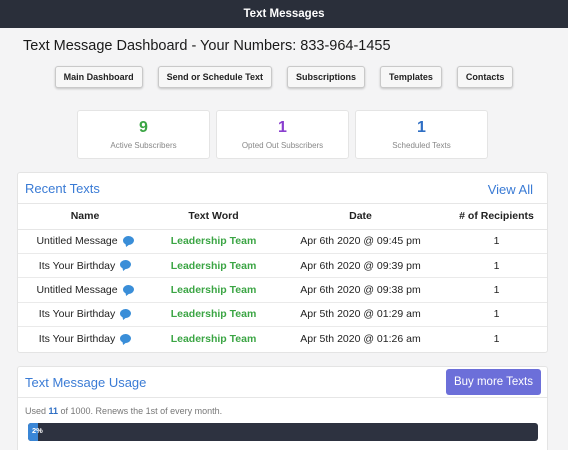  Describe the element at coordinates (37, 411) in the screenshot. I see `usage-prefix: Used` at that location.